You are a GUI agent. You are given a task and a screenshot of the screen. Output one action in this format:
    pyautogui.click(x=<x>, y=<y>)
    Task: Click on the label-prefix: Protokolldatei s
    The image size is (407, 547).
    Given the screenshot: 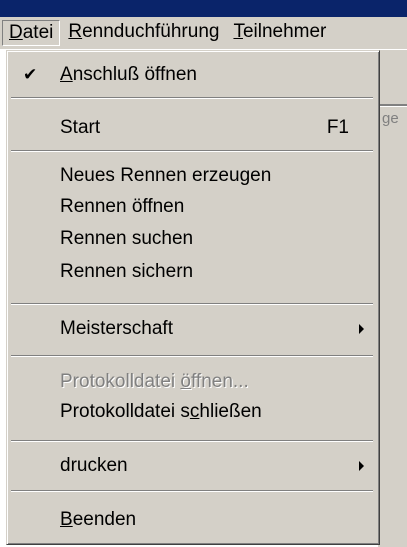 What is the action you would take?
    pyautogui.click(x=125, y=411)
    